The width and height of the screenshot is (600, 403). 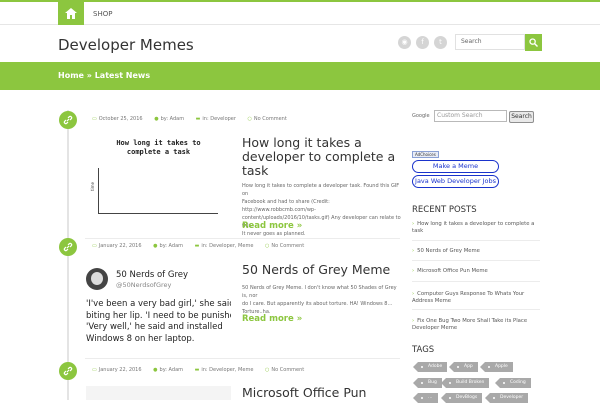 I want to click on post-title-line: developer to complete a, so click(x=319, y=156).